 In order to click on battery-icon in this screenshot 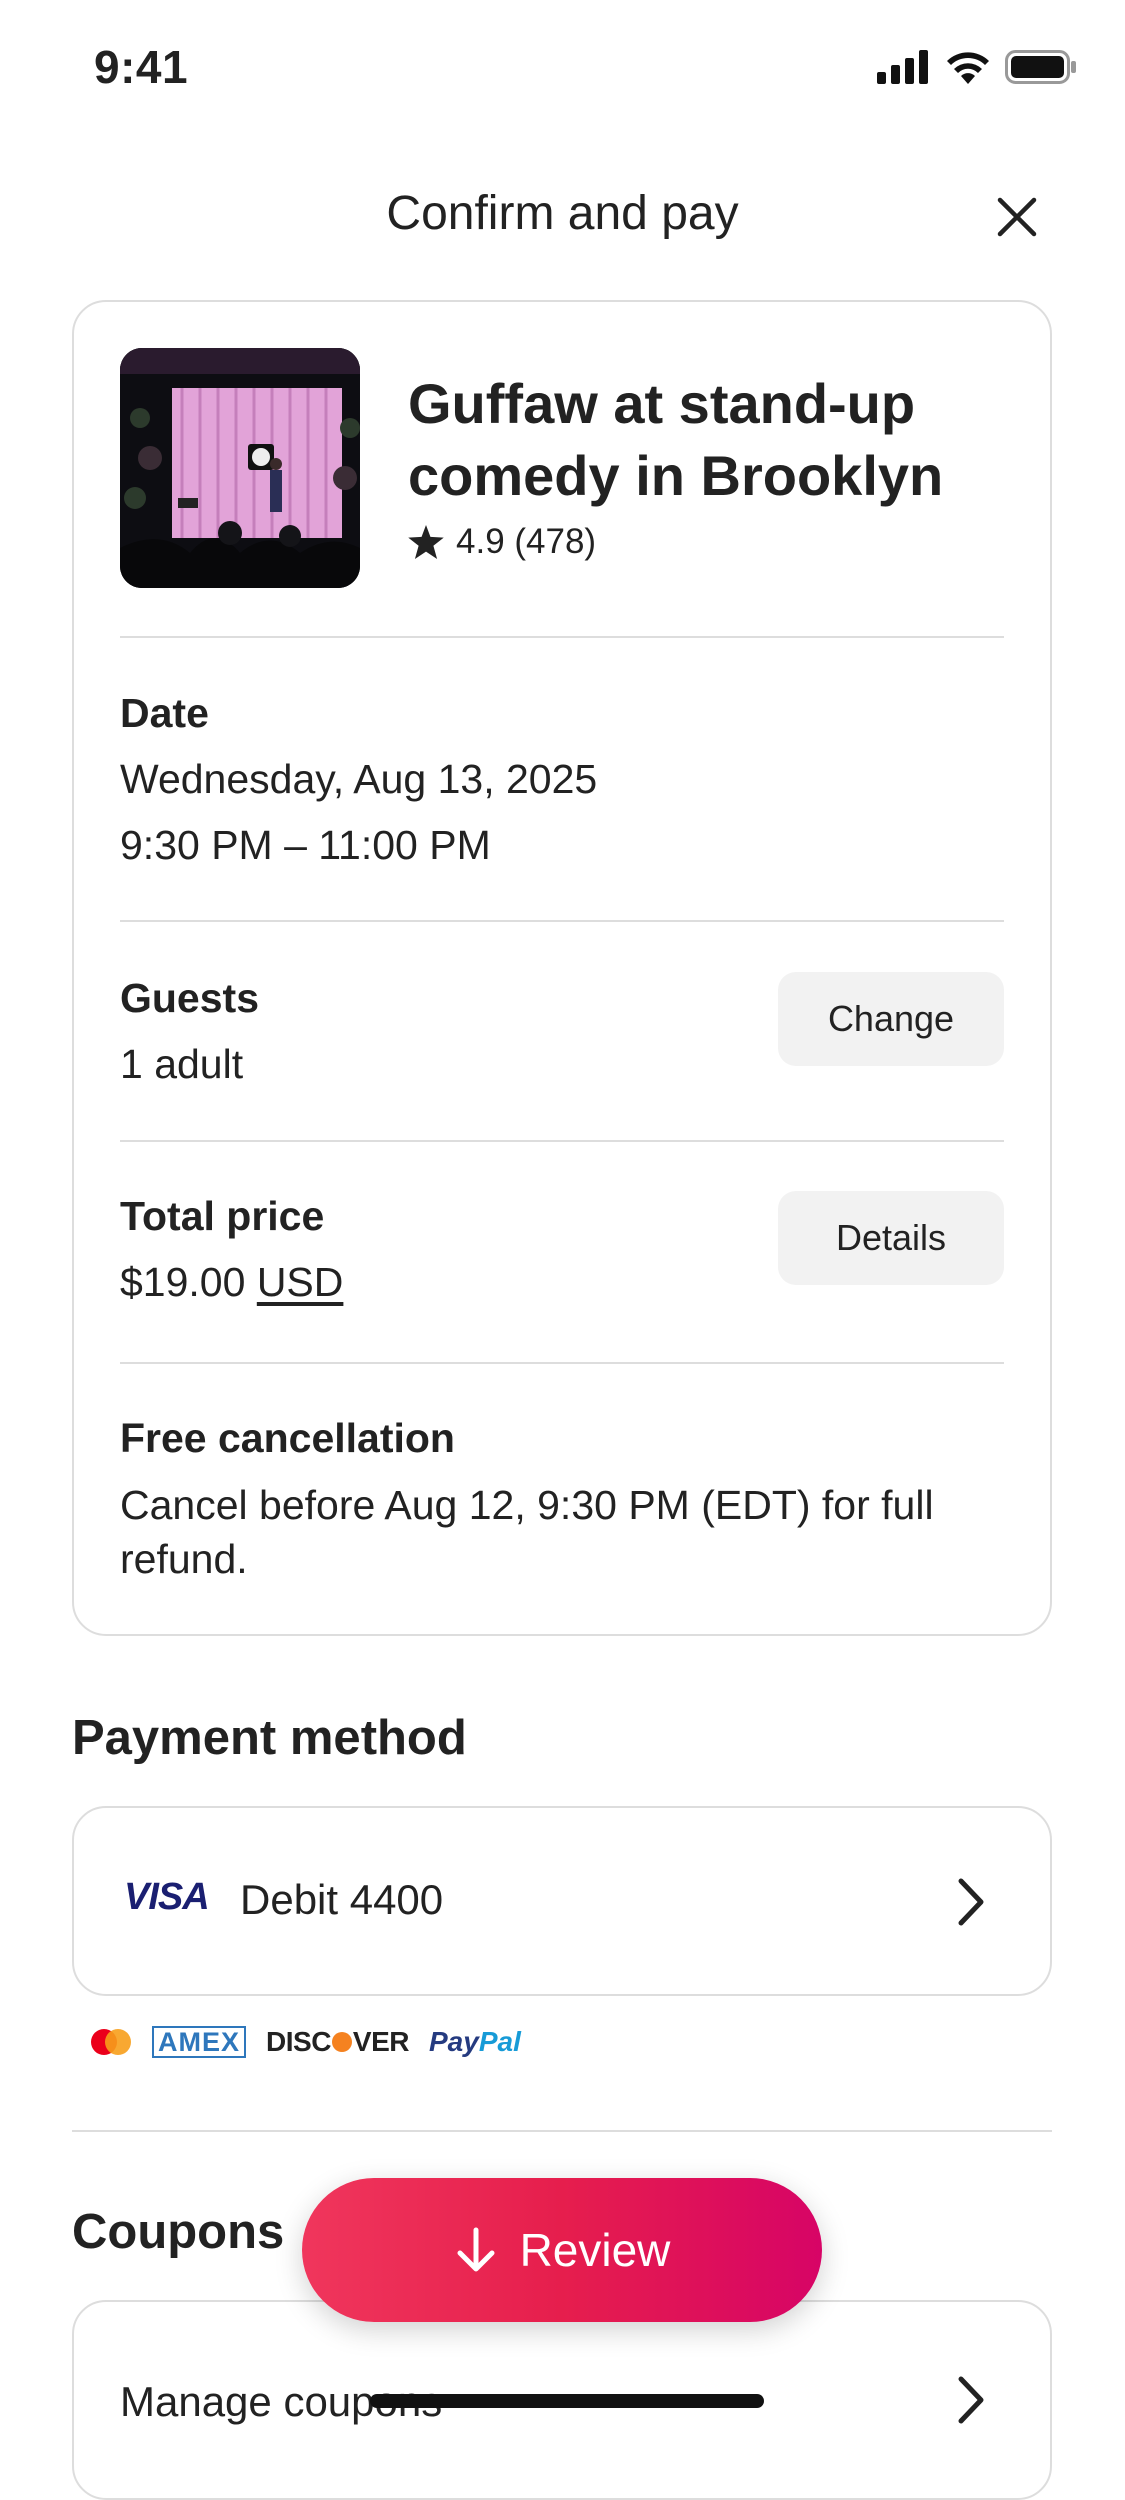, I will do `click(1040, 67)`.